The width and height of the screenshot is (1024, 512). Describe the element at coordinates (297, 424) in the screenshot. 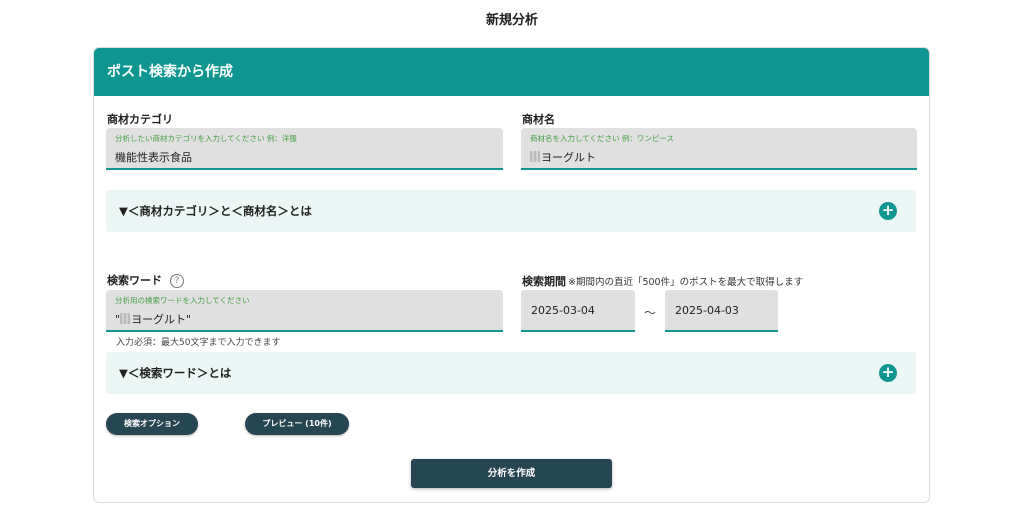

I see `preview-button: プレビュー (10件)` at that location.